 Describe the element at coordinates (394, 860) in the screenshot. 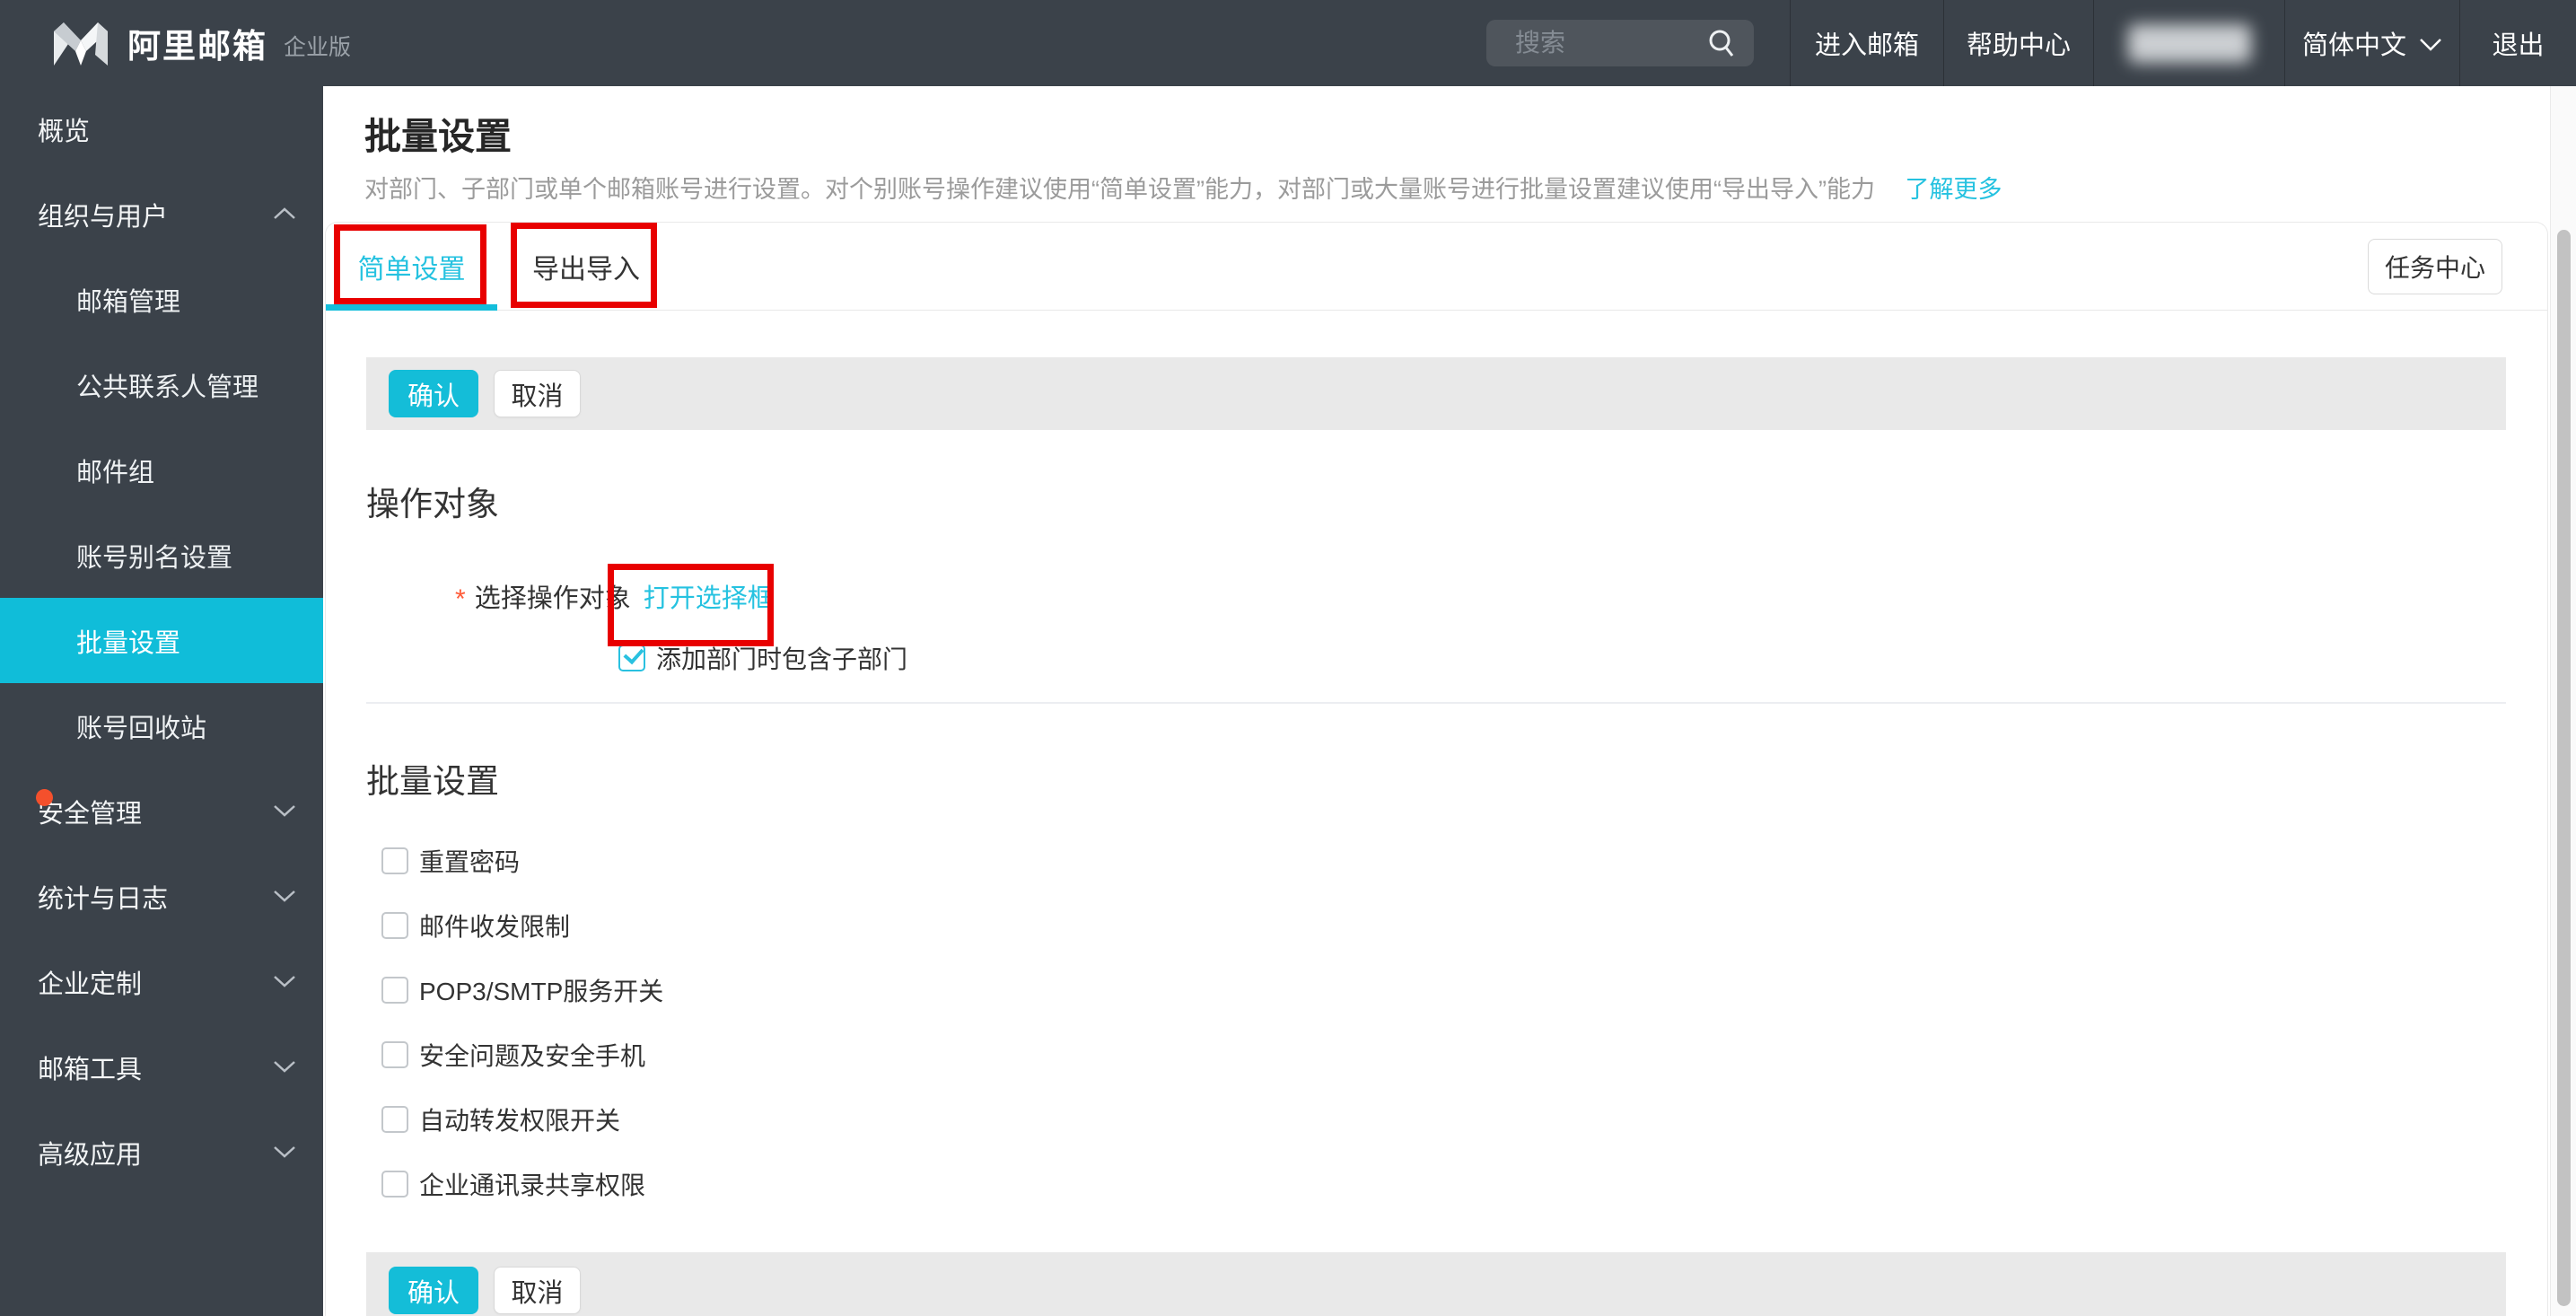

I see `reset-password-checkbox` at that location.